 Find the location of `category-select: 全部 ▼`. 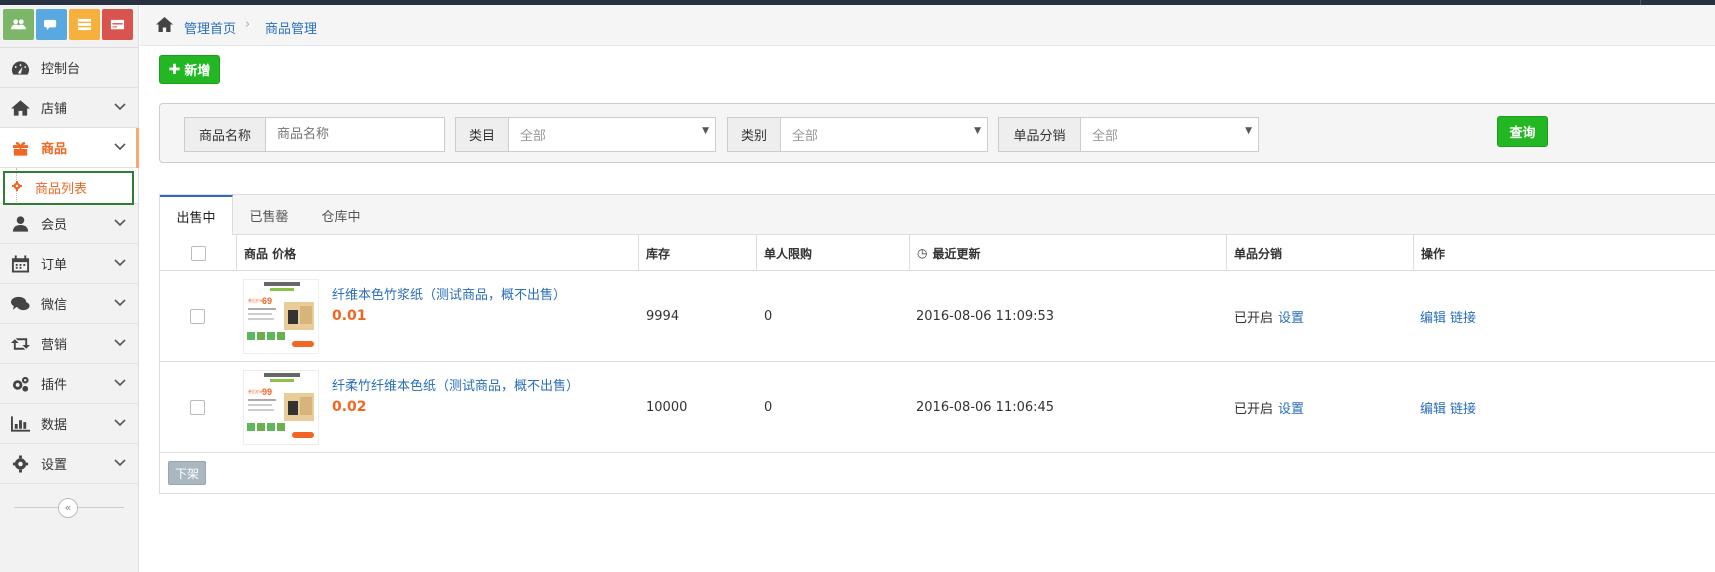

category-select: 全部 ▼ is located at coordinates (612, 134).